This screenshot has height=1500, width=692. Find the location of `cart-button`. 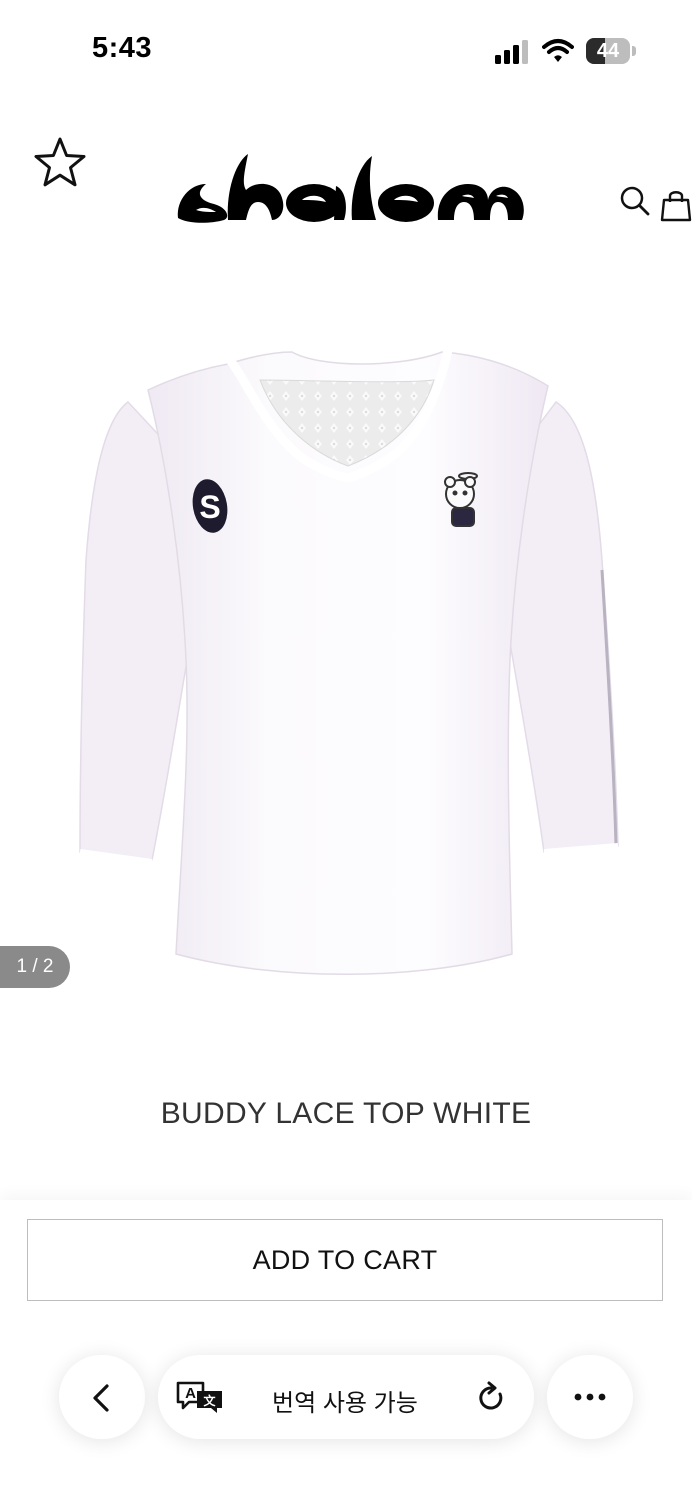

cart-button is located at coordinates (676, 205).